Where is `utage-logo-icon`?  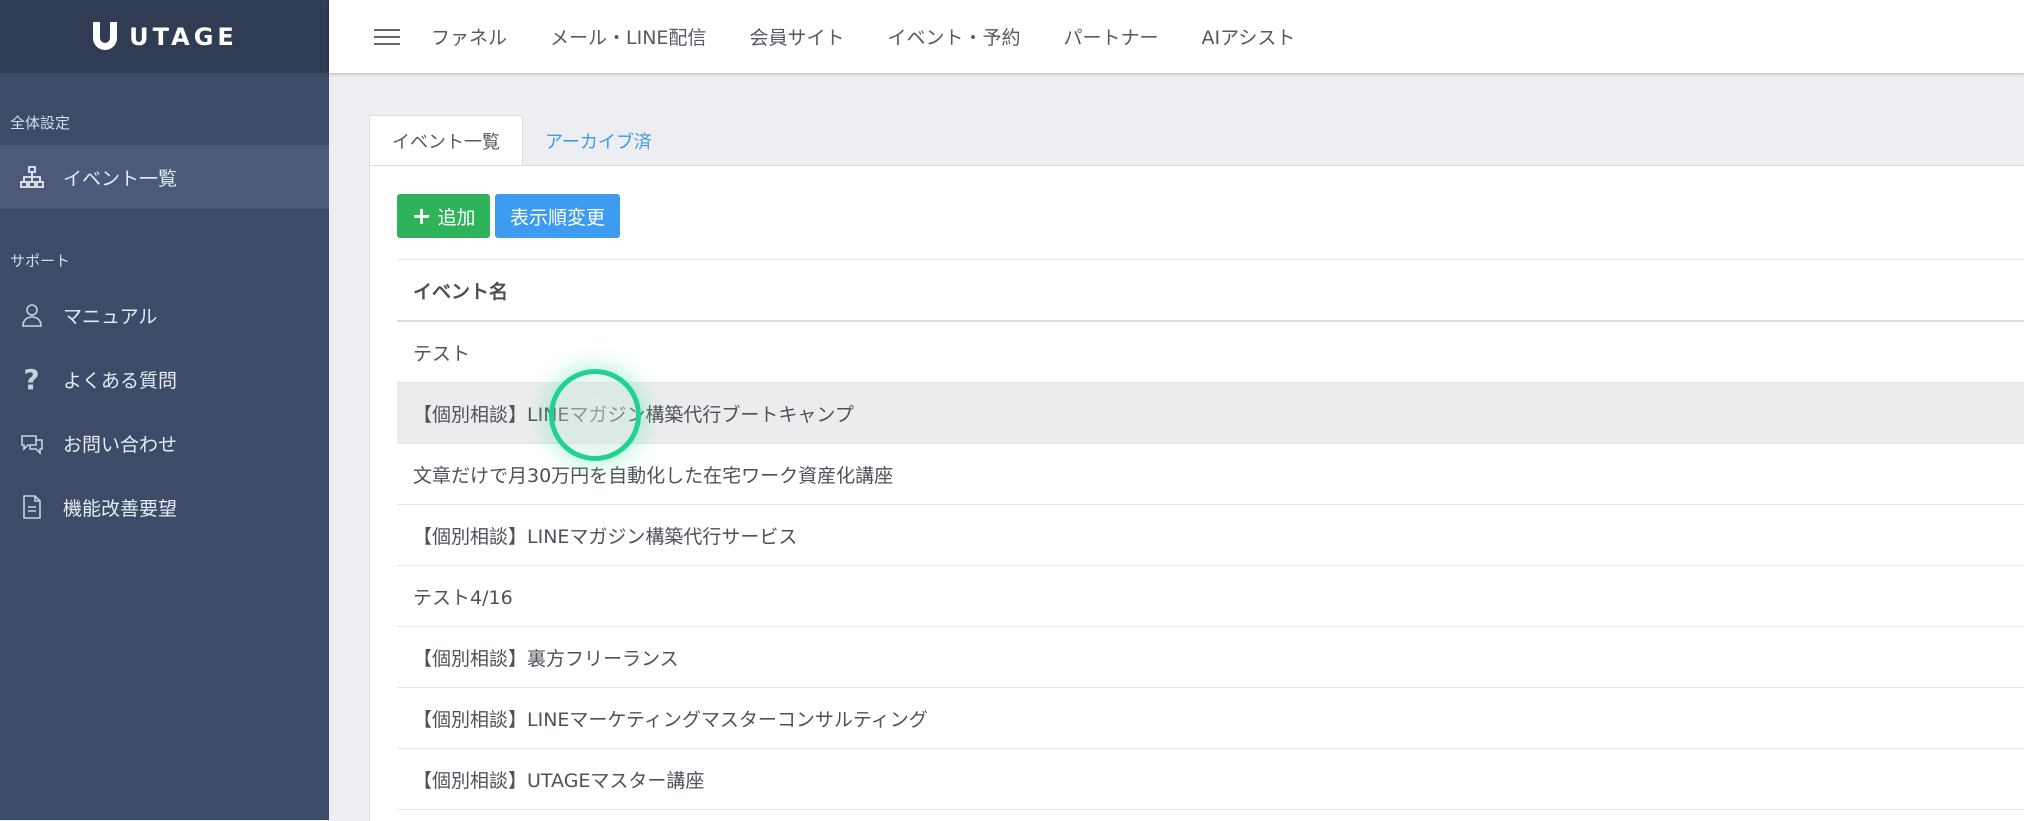 utage-logo-icon is located at coordinates (105, 35).